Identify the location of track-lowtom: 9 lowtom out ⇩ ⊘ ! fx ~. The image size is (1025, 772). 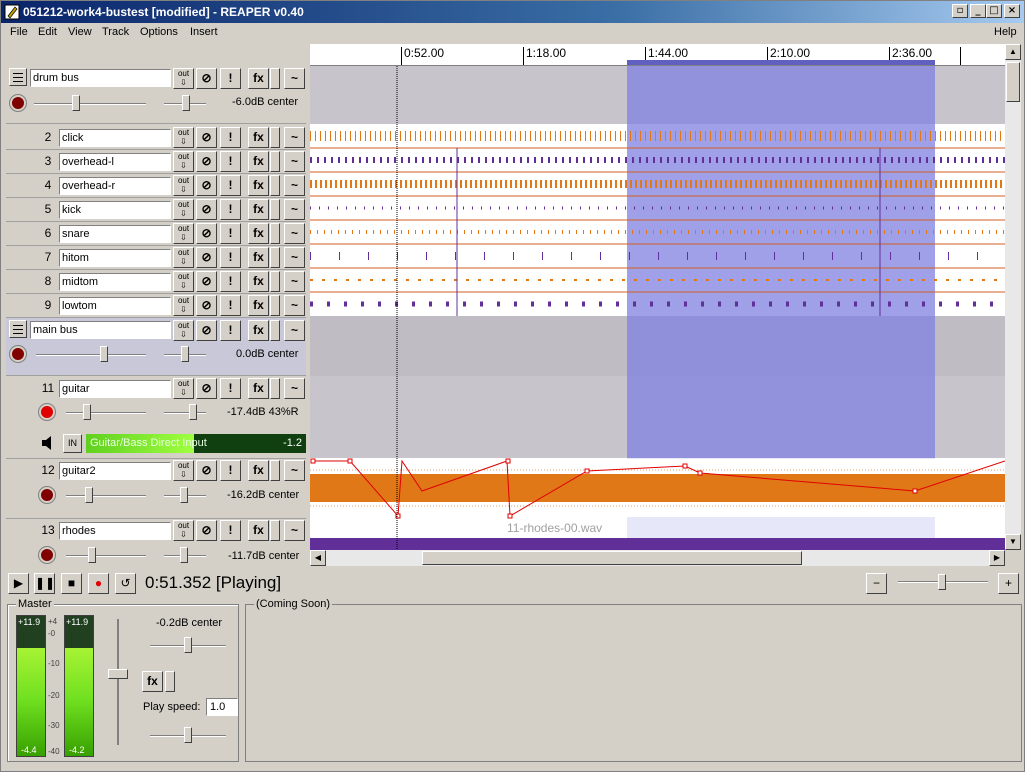
(156, 306).